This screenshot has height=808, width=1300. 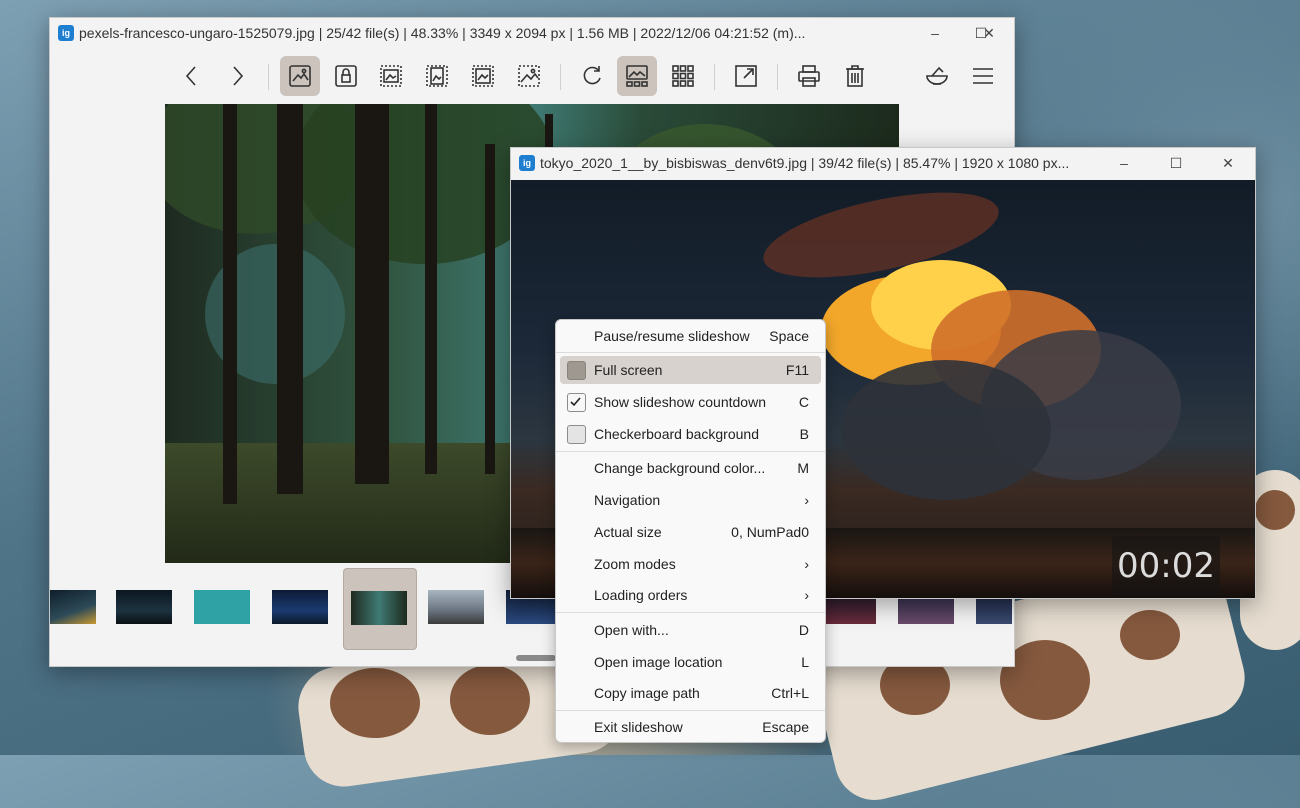 I want to click on menu-item-label: Copy image path, so click(x=647, y=693).